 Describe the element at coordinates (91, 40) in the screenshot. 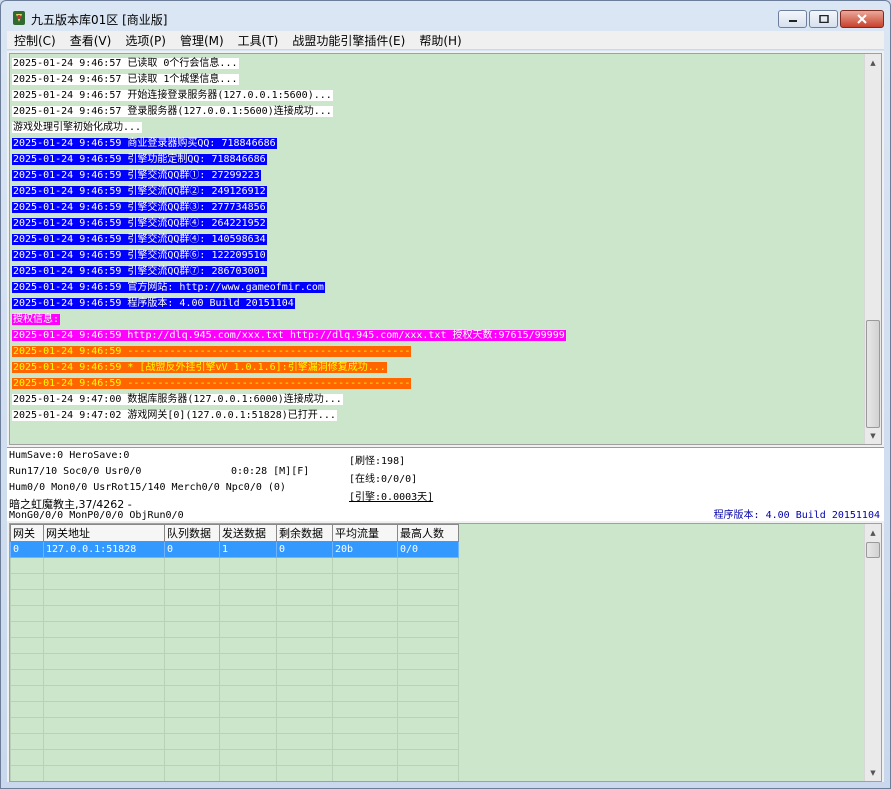

I see `menu-view: 查看(V)` at that location.